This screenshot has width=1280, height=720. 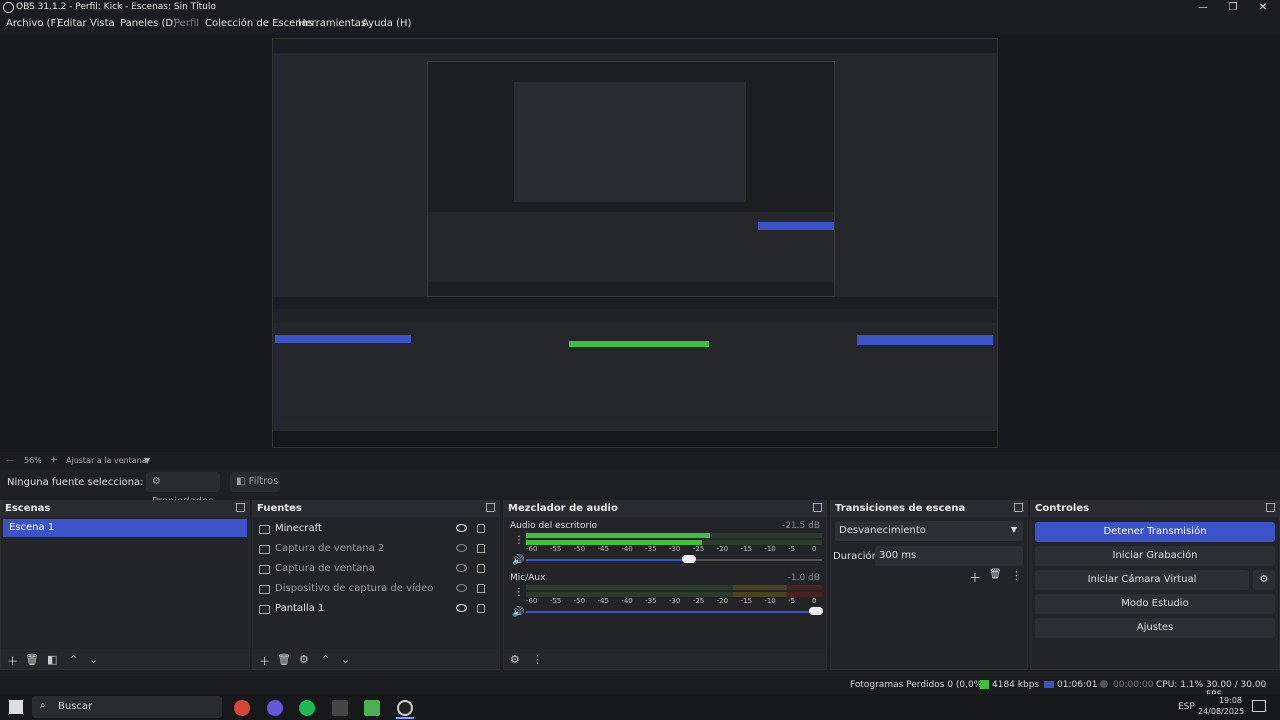 What do you see at coordinates (102, 23) in the screenshot?
I see `menu-vista: Vista` at bounding box center [102, 23].